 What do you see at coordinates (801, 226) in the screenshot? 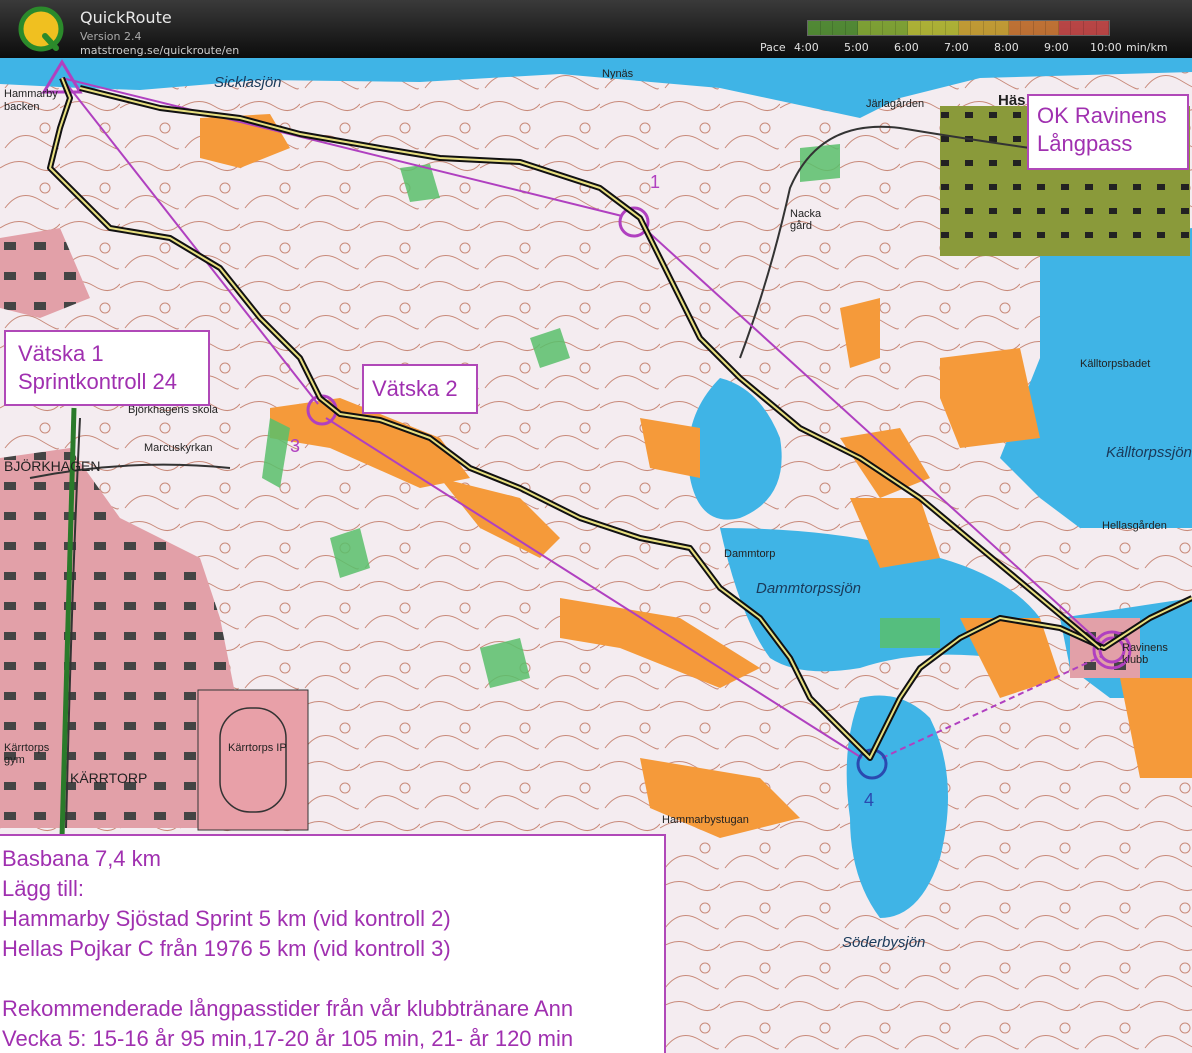
I see `place-nacka-gard-line-2: gård` at bounding box center [801, 226].